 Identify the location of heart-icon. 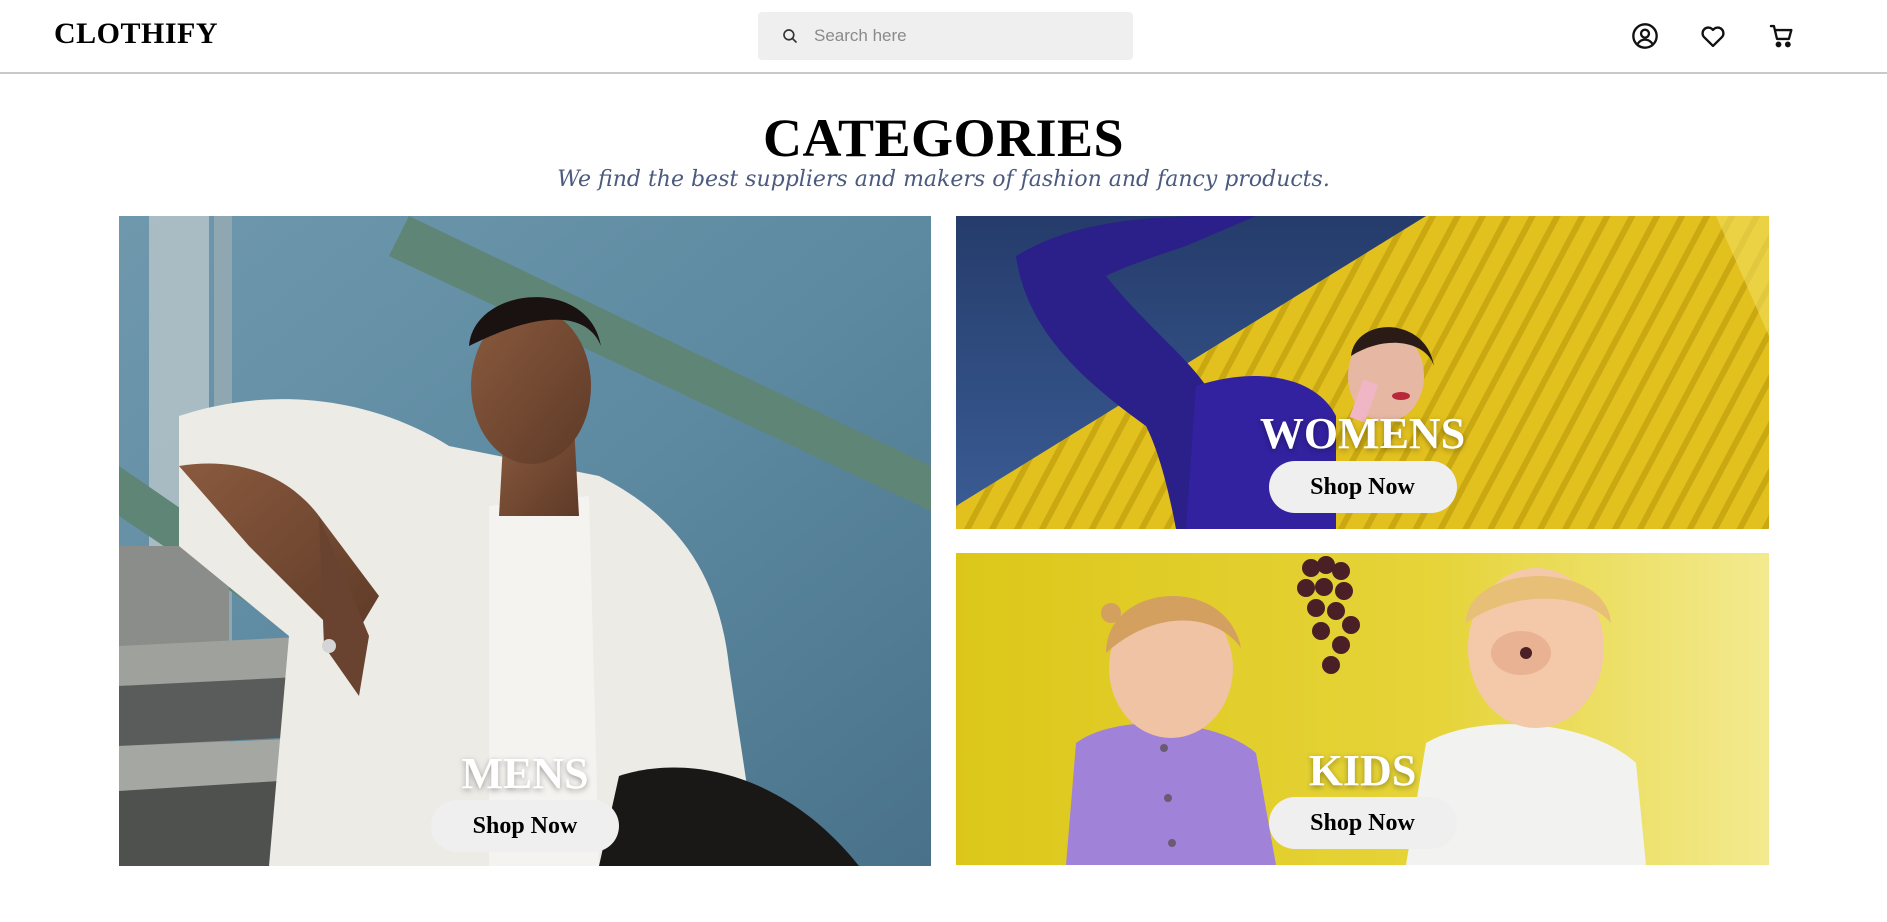
(1713, 36).